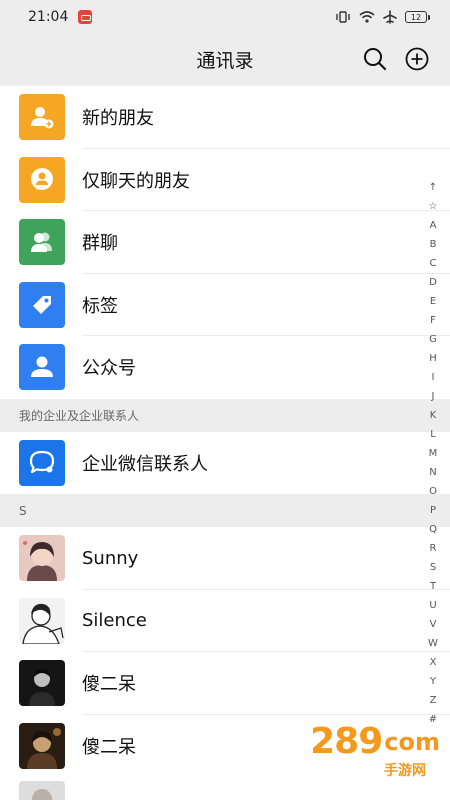 This screenshot has height=800, width=450. What do you see at coordinates (412, 741) in the screenshot?
I see `watermark-suffix: com` at bounding box center [412, 741].